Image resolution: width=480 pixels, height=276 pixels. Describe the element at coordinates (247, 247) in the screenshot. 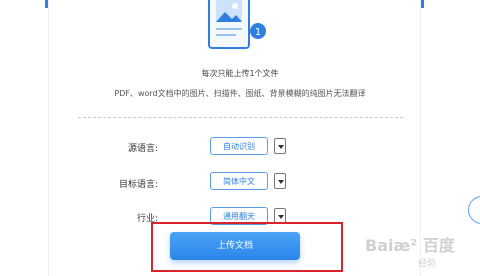

I see `annotation-highlight-box` at that location.